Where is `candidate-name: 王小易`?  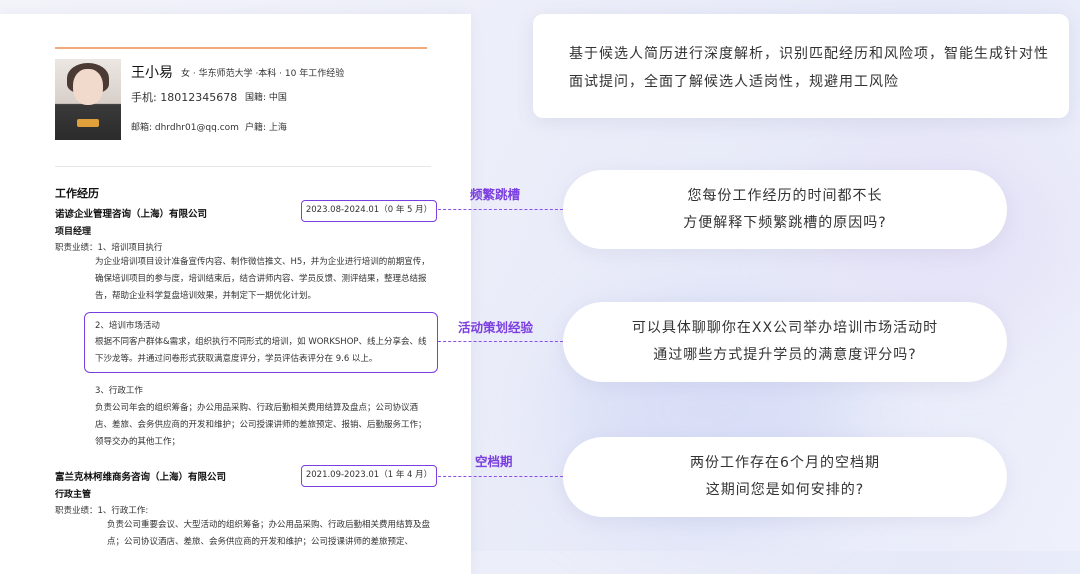 candidate-name: 王小易 is located at coordinates (152, 73).